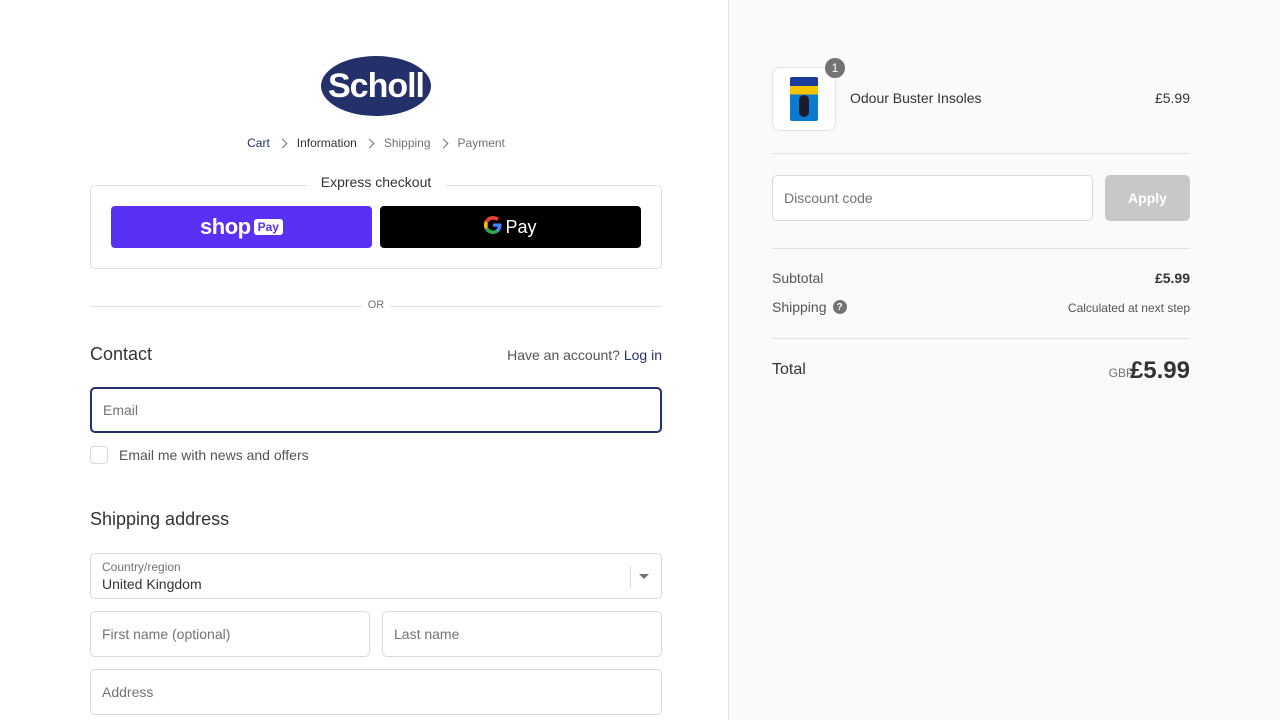 The width and height of the screenshot is (1280, 720). I want to click on shipping-row: Shipping?, so click(809, 307).